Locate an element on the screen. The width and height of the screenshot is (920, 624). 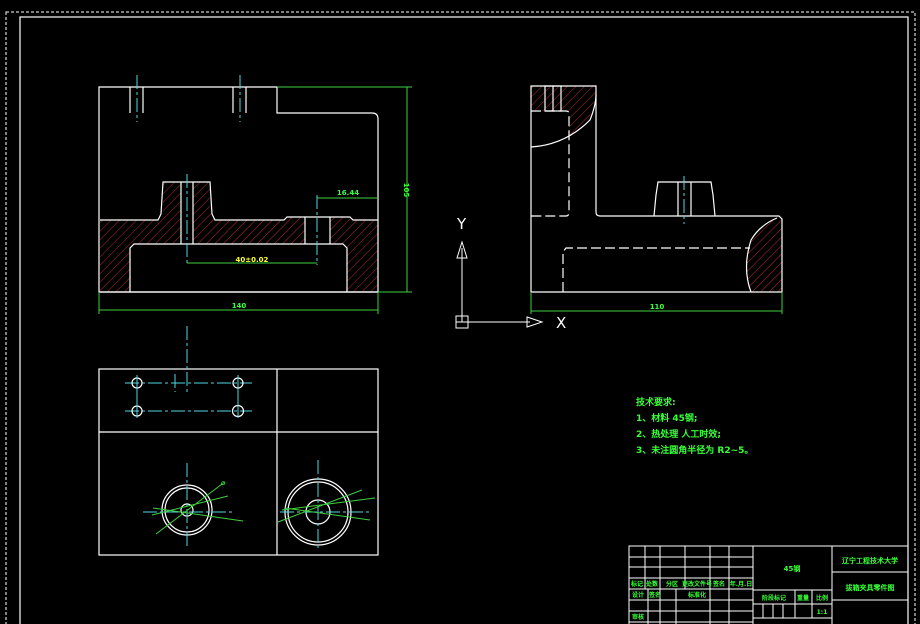
side-view: 110 is located at coordinates (656, 199).